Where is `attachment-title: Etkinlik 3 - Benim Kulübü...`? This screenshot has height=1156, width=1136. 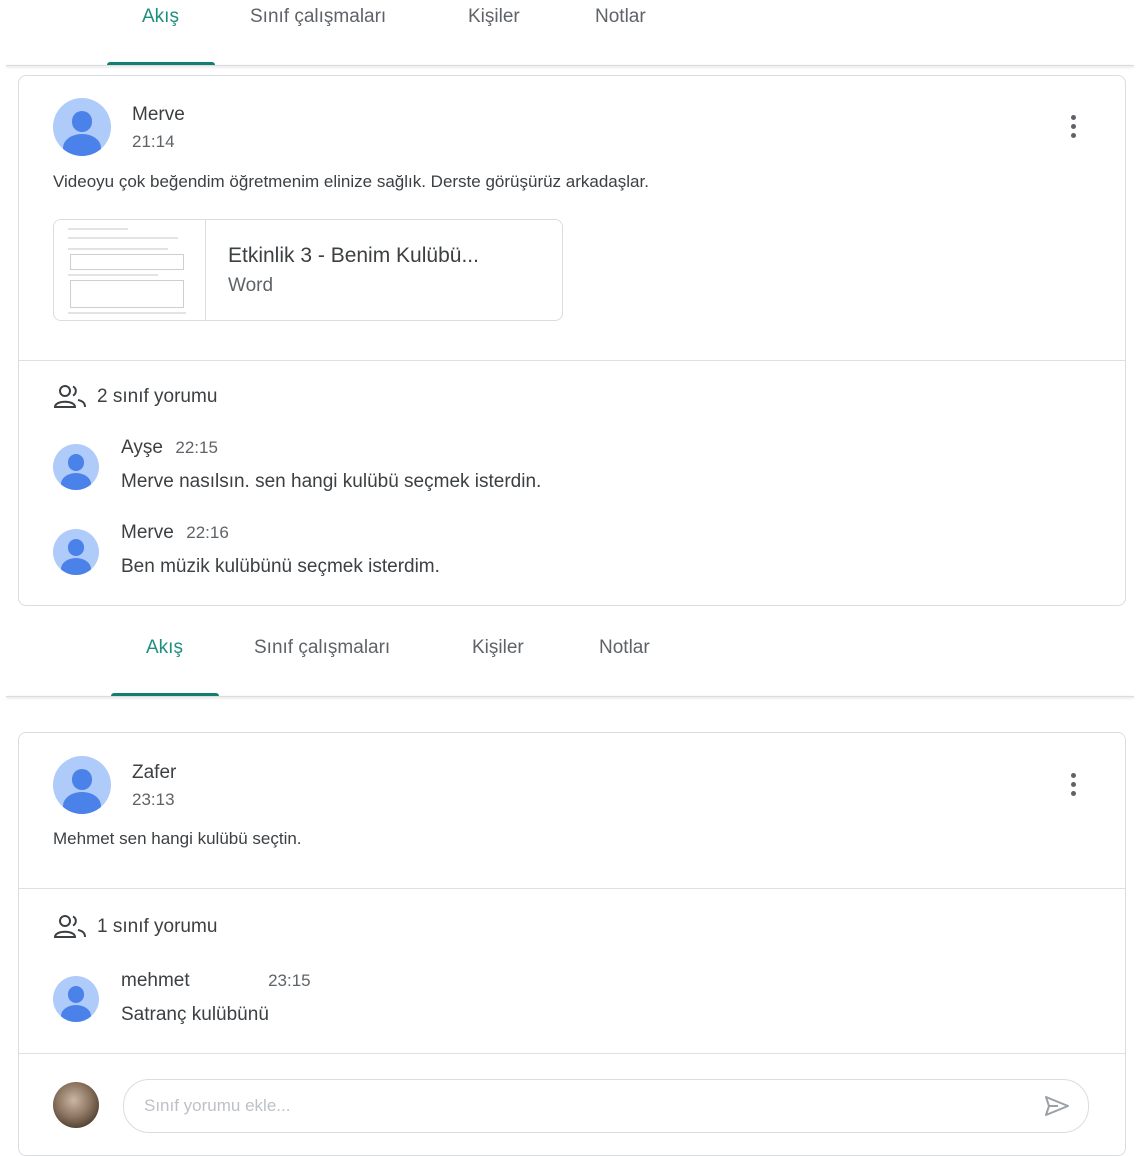
attachment-title: Etkinlik 3 - Benim Kulübü... is located at coordinates (353, 255).